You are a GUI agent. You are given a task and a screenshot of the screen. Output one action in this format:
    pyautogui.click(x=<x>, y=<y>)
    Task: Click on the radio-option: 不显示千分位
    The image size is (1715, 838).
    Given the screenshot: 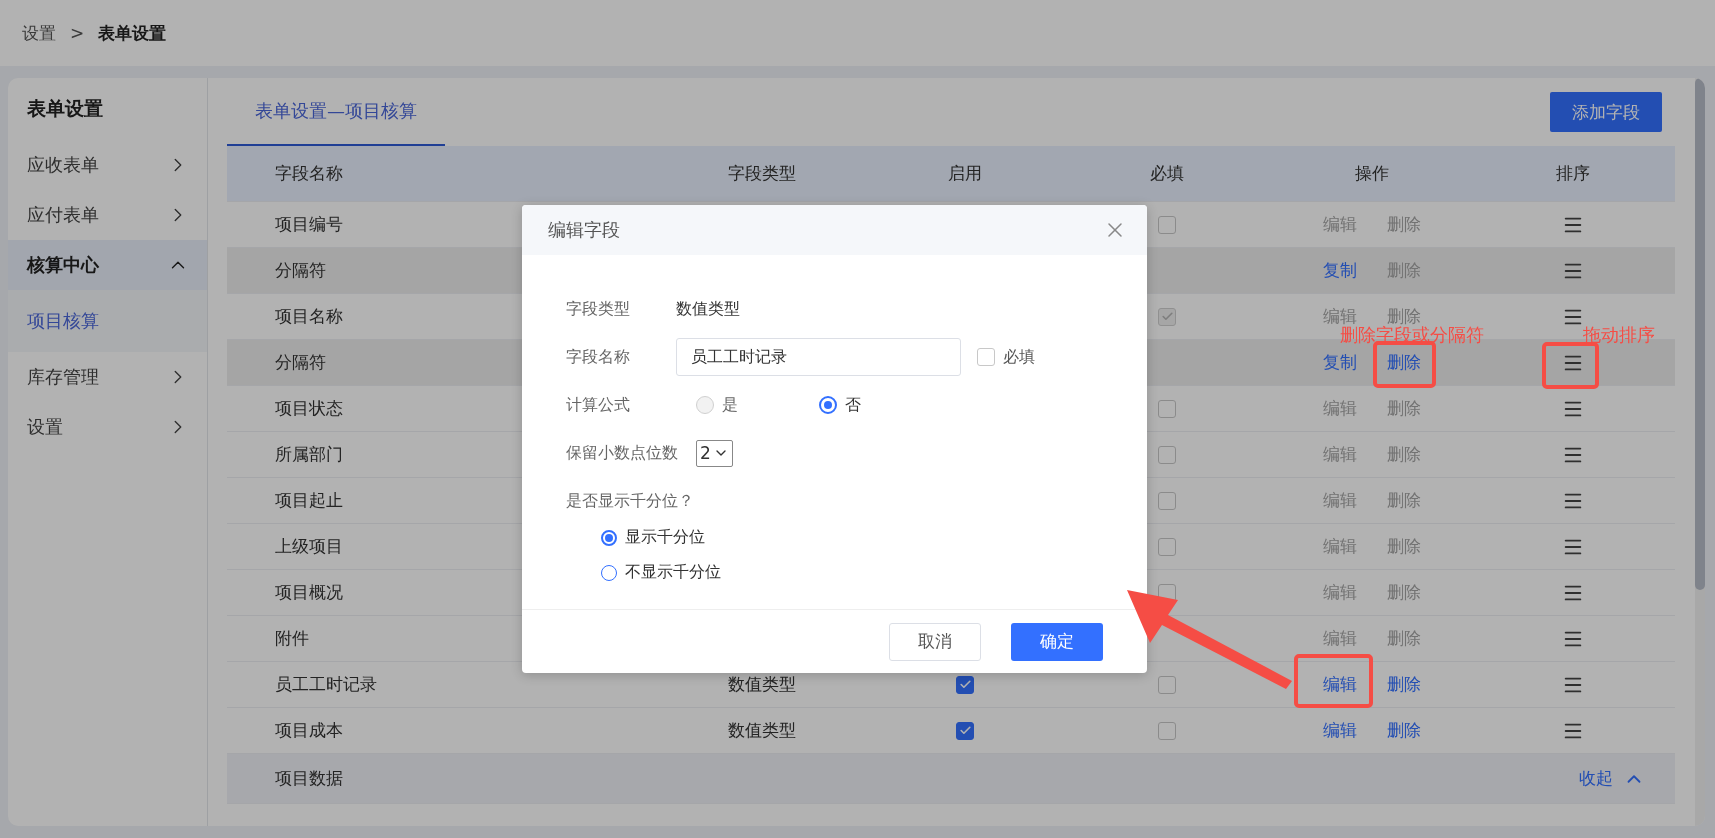 What is the action you would take?
    pyautogui.click(x=681, y=572)
    